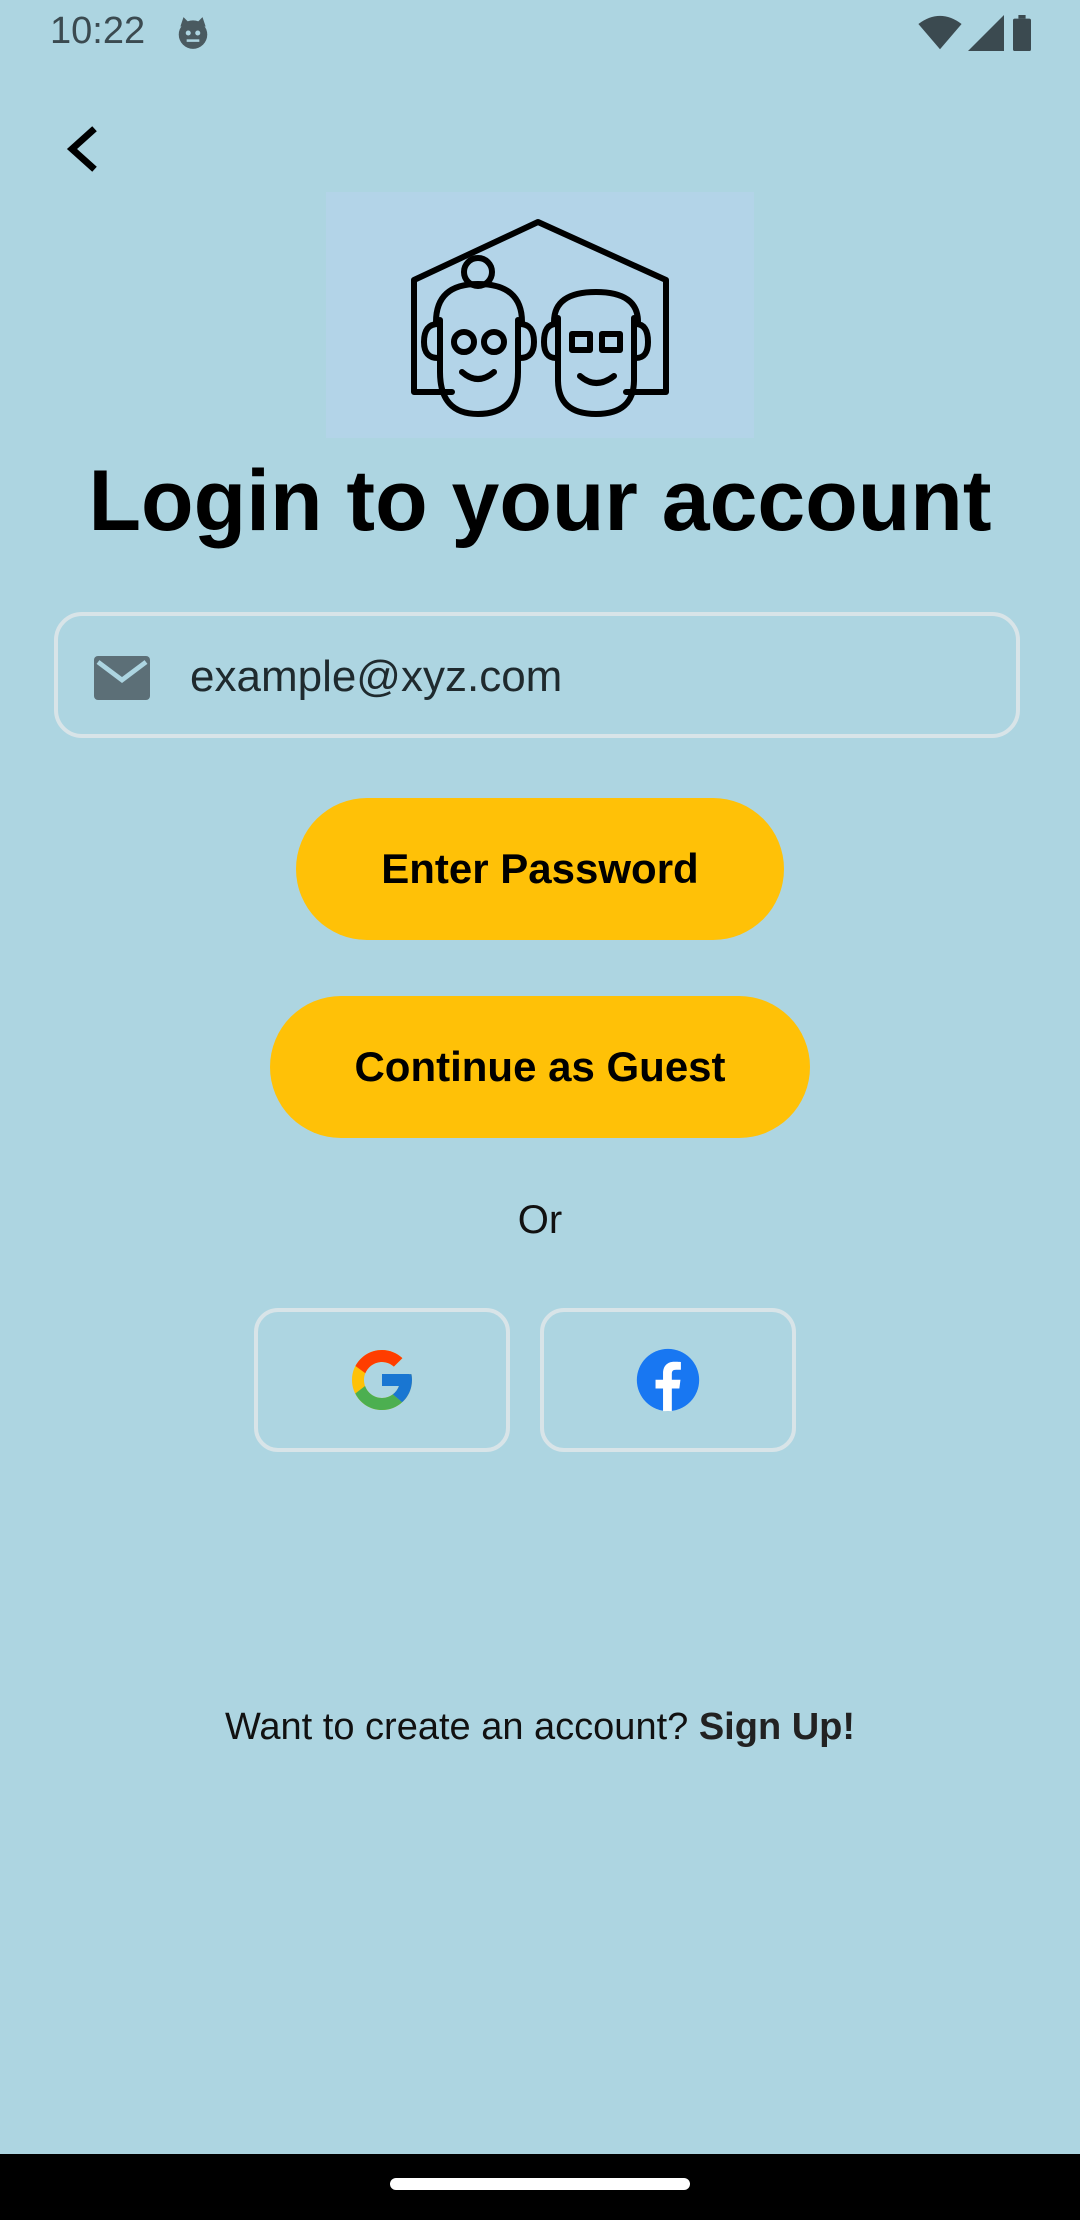 The height and width of the screenshot is (2220, 1080). I want to click on app-logo, so click(540, 315).